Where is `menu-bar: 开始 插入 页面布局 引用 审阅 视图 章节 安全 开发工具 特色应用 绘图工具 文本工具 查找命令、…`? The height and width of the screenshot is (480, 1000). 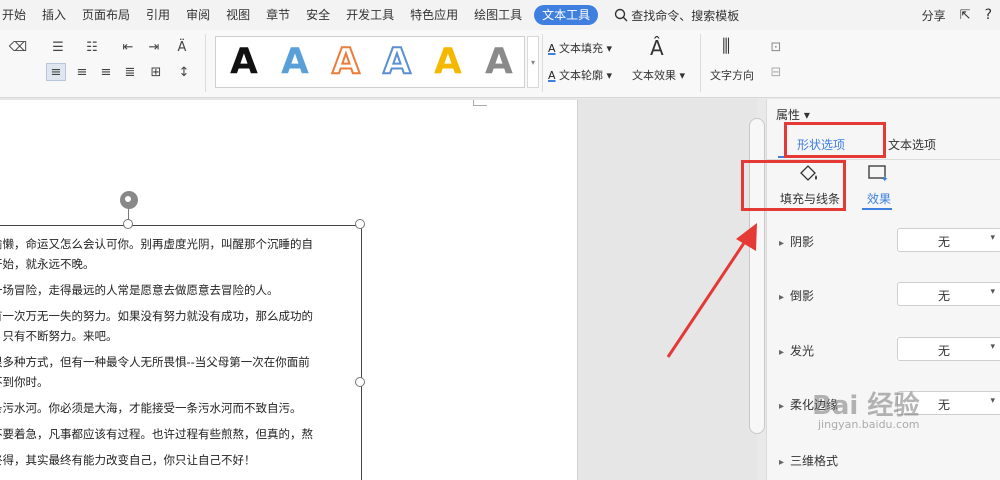 menu-bar: 开始 插入 页面布局 引用 审阅 视图 章节 安全 开发工具 特色应用 绘图工具 文本工具 查找命令、… is located at coordinates (500, 15).